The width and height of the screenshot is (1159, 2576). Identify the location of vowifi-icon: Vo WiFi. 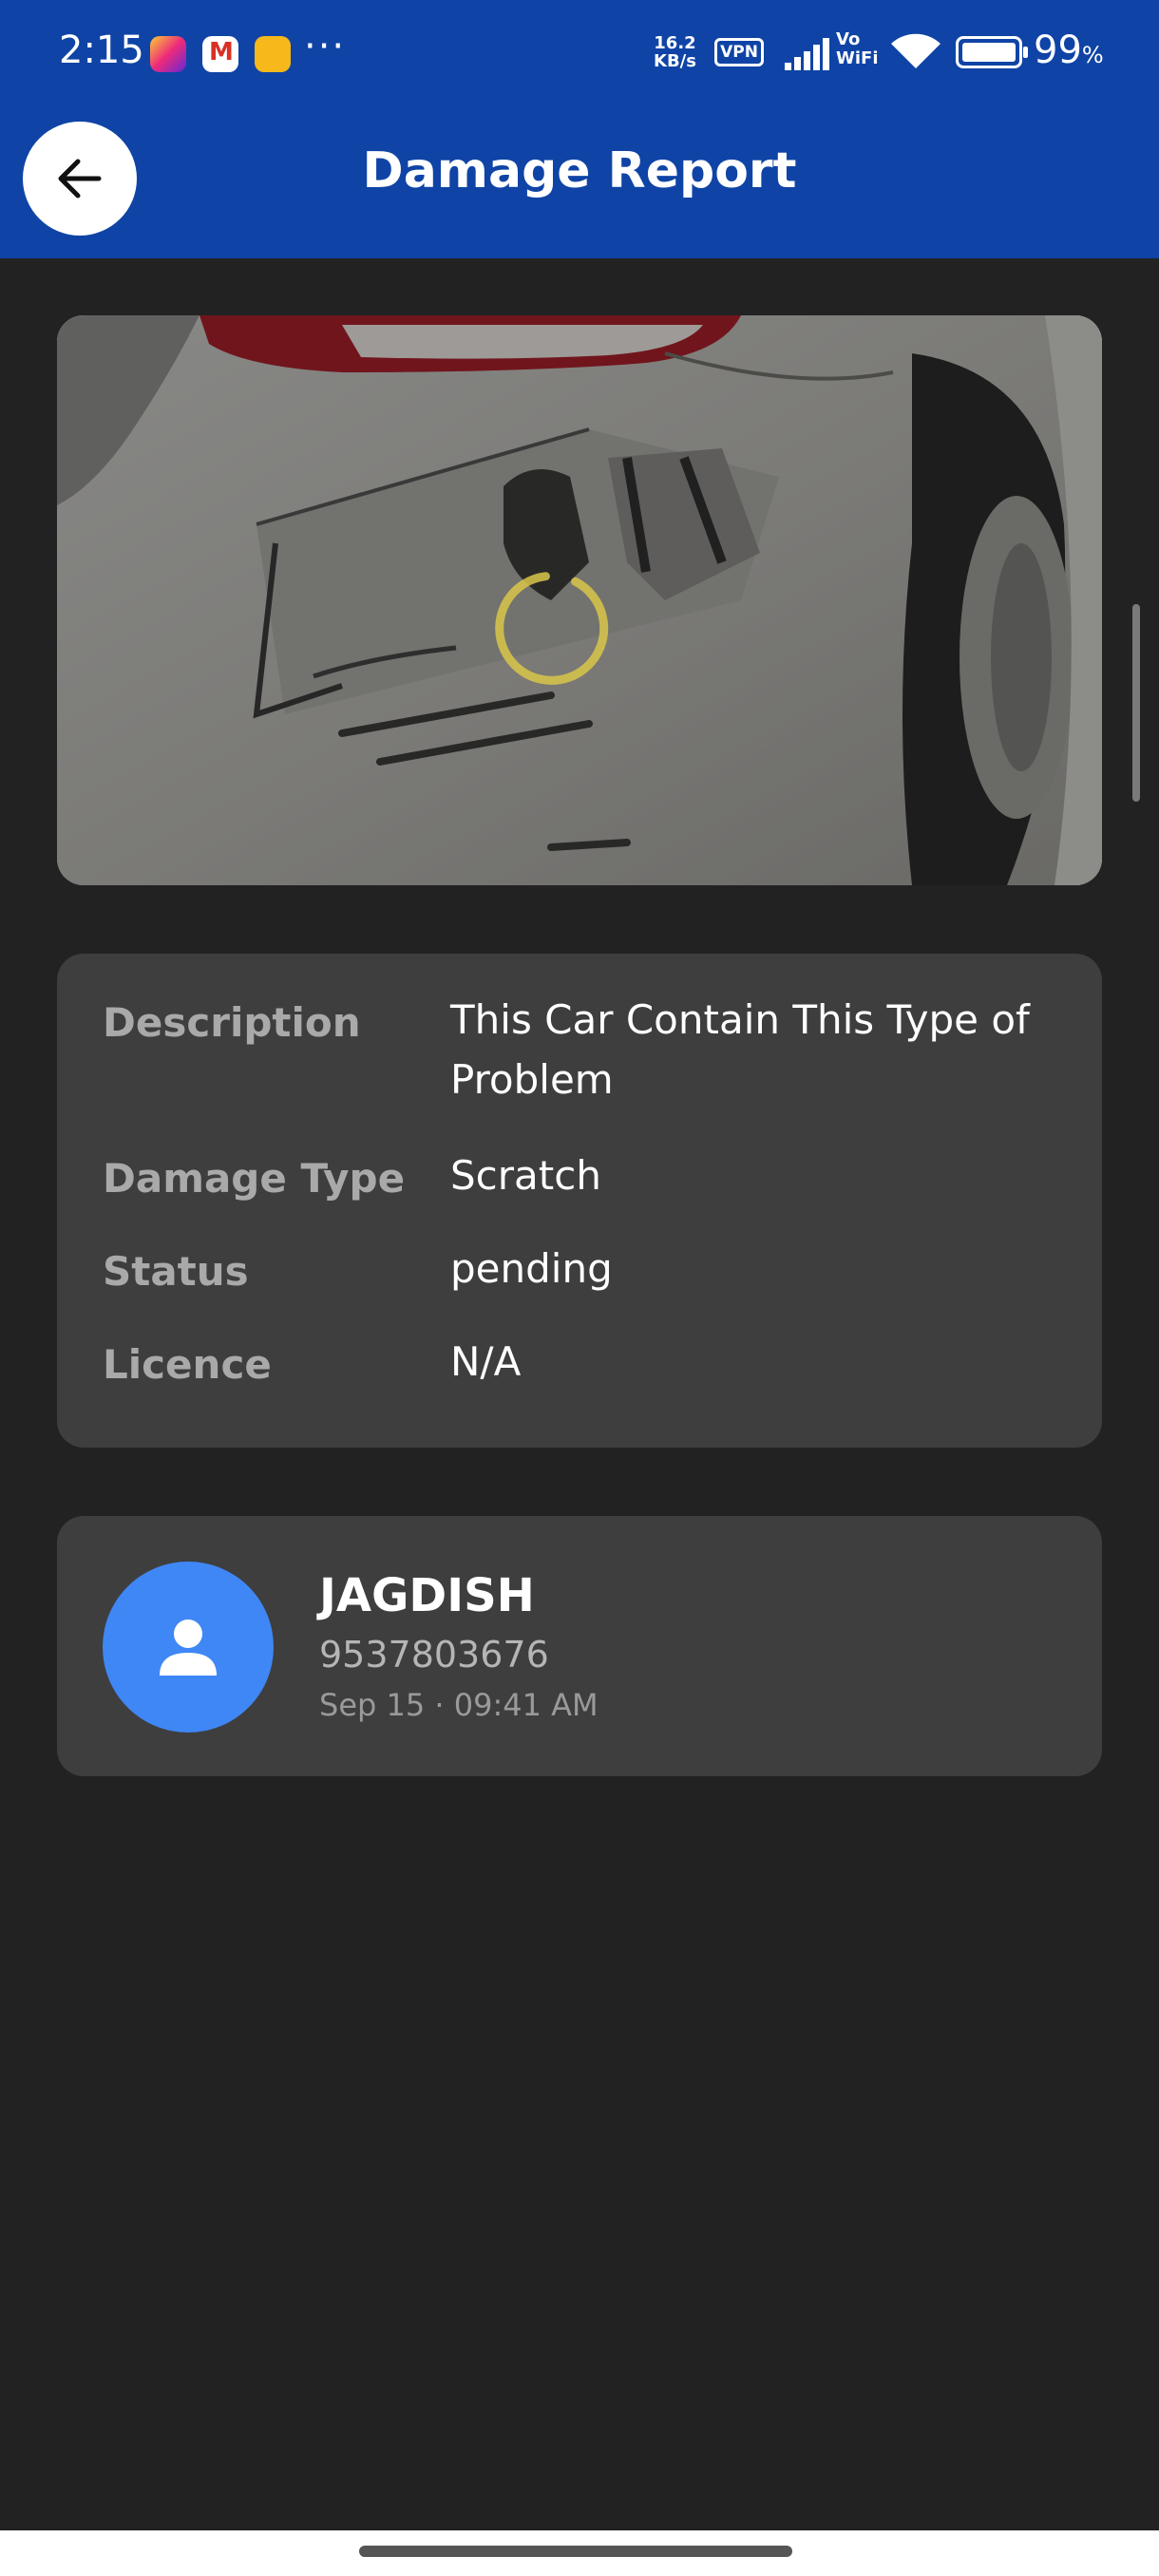
(857, 49).